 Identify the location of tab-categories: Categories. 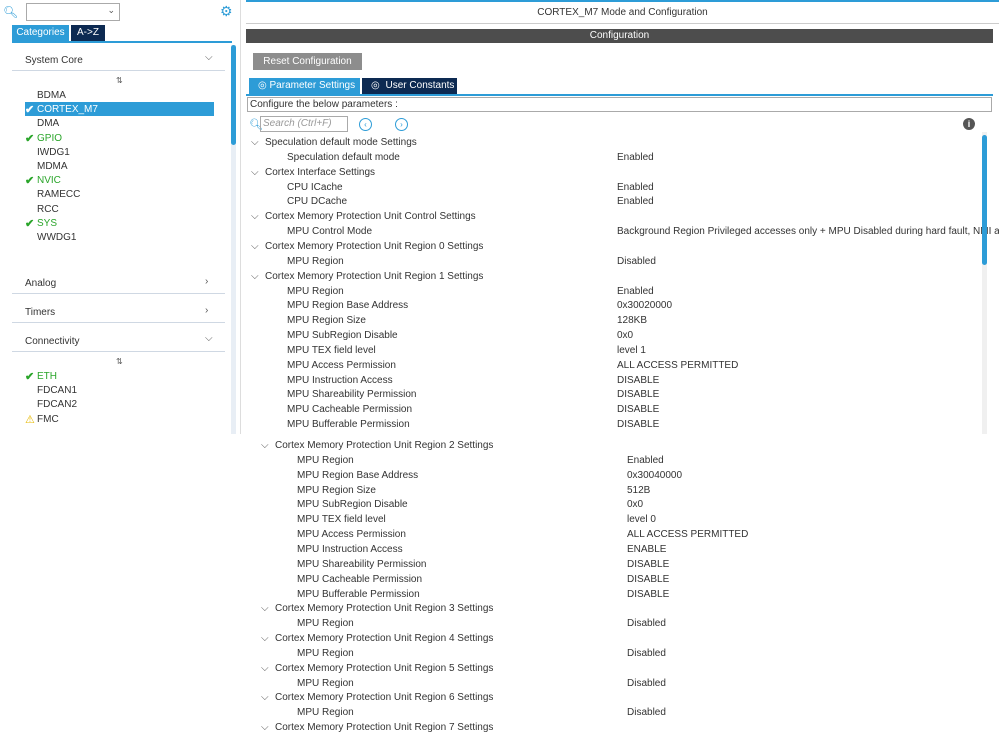
(40, 33).